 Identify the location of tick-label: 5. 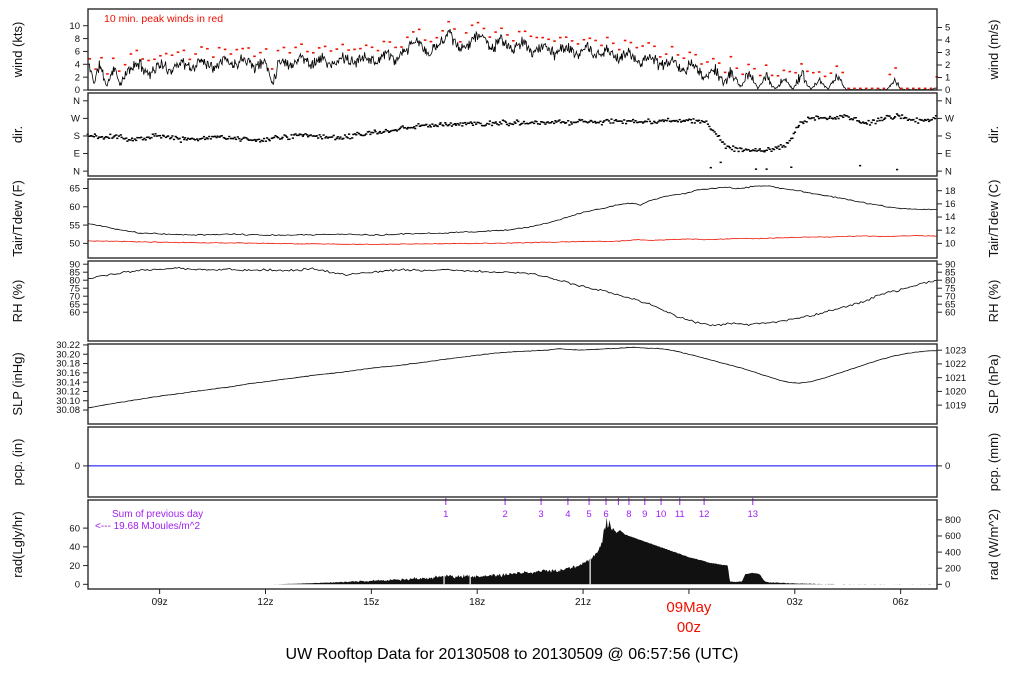
(947, 28).